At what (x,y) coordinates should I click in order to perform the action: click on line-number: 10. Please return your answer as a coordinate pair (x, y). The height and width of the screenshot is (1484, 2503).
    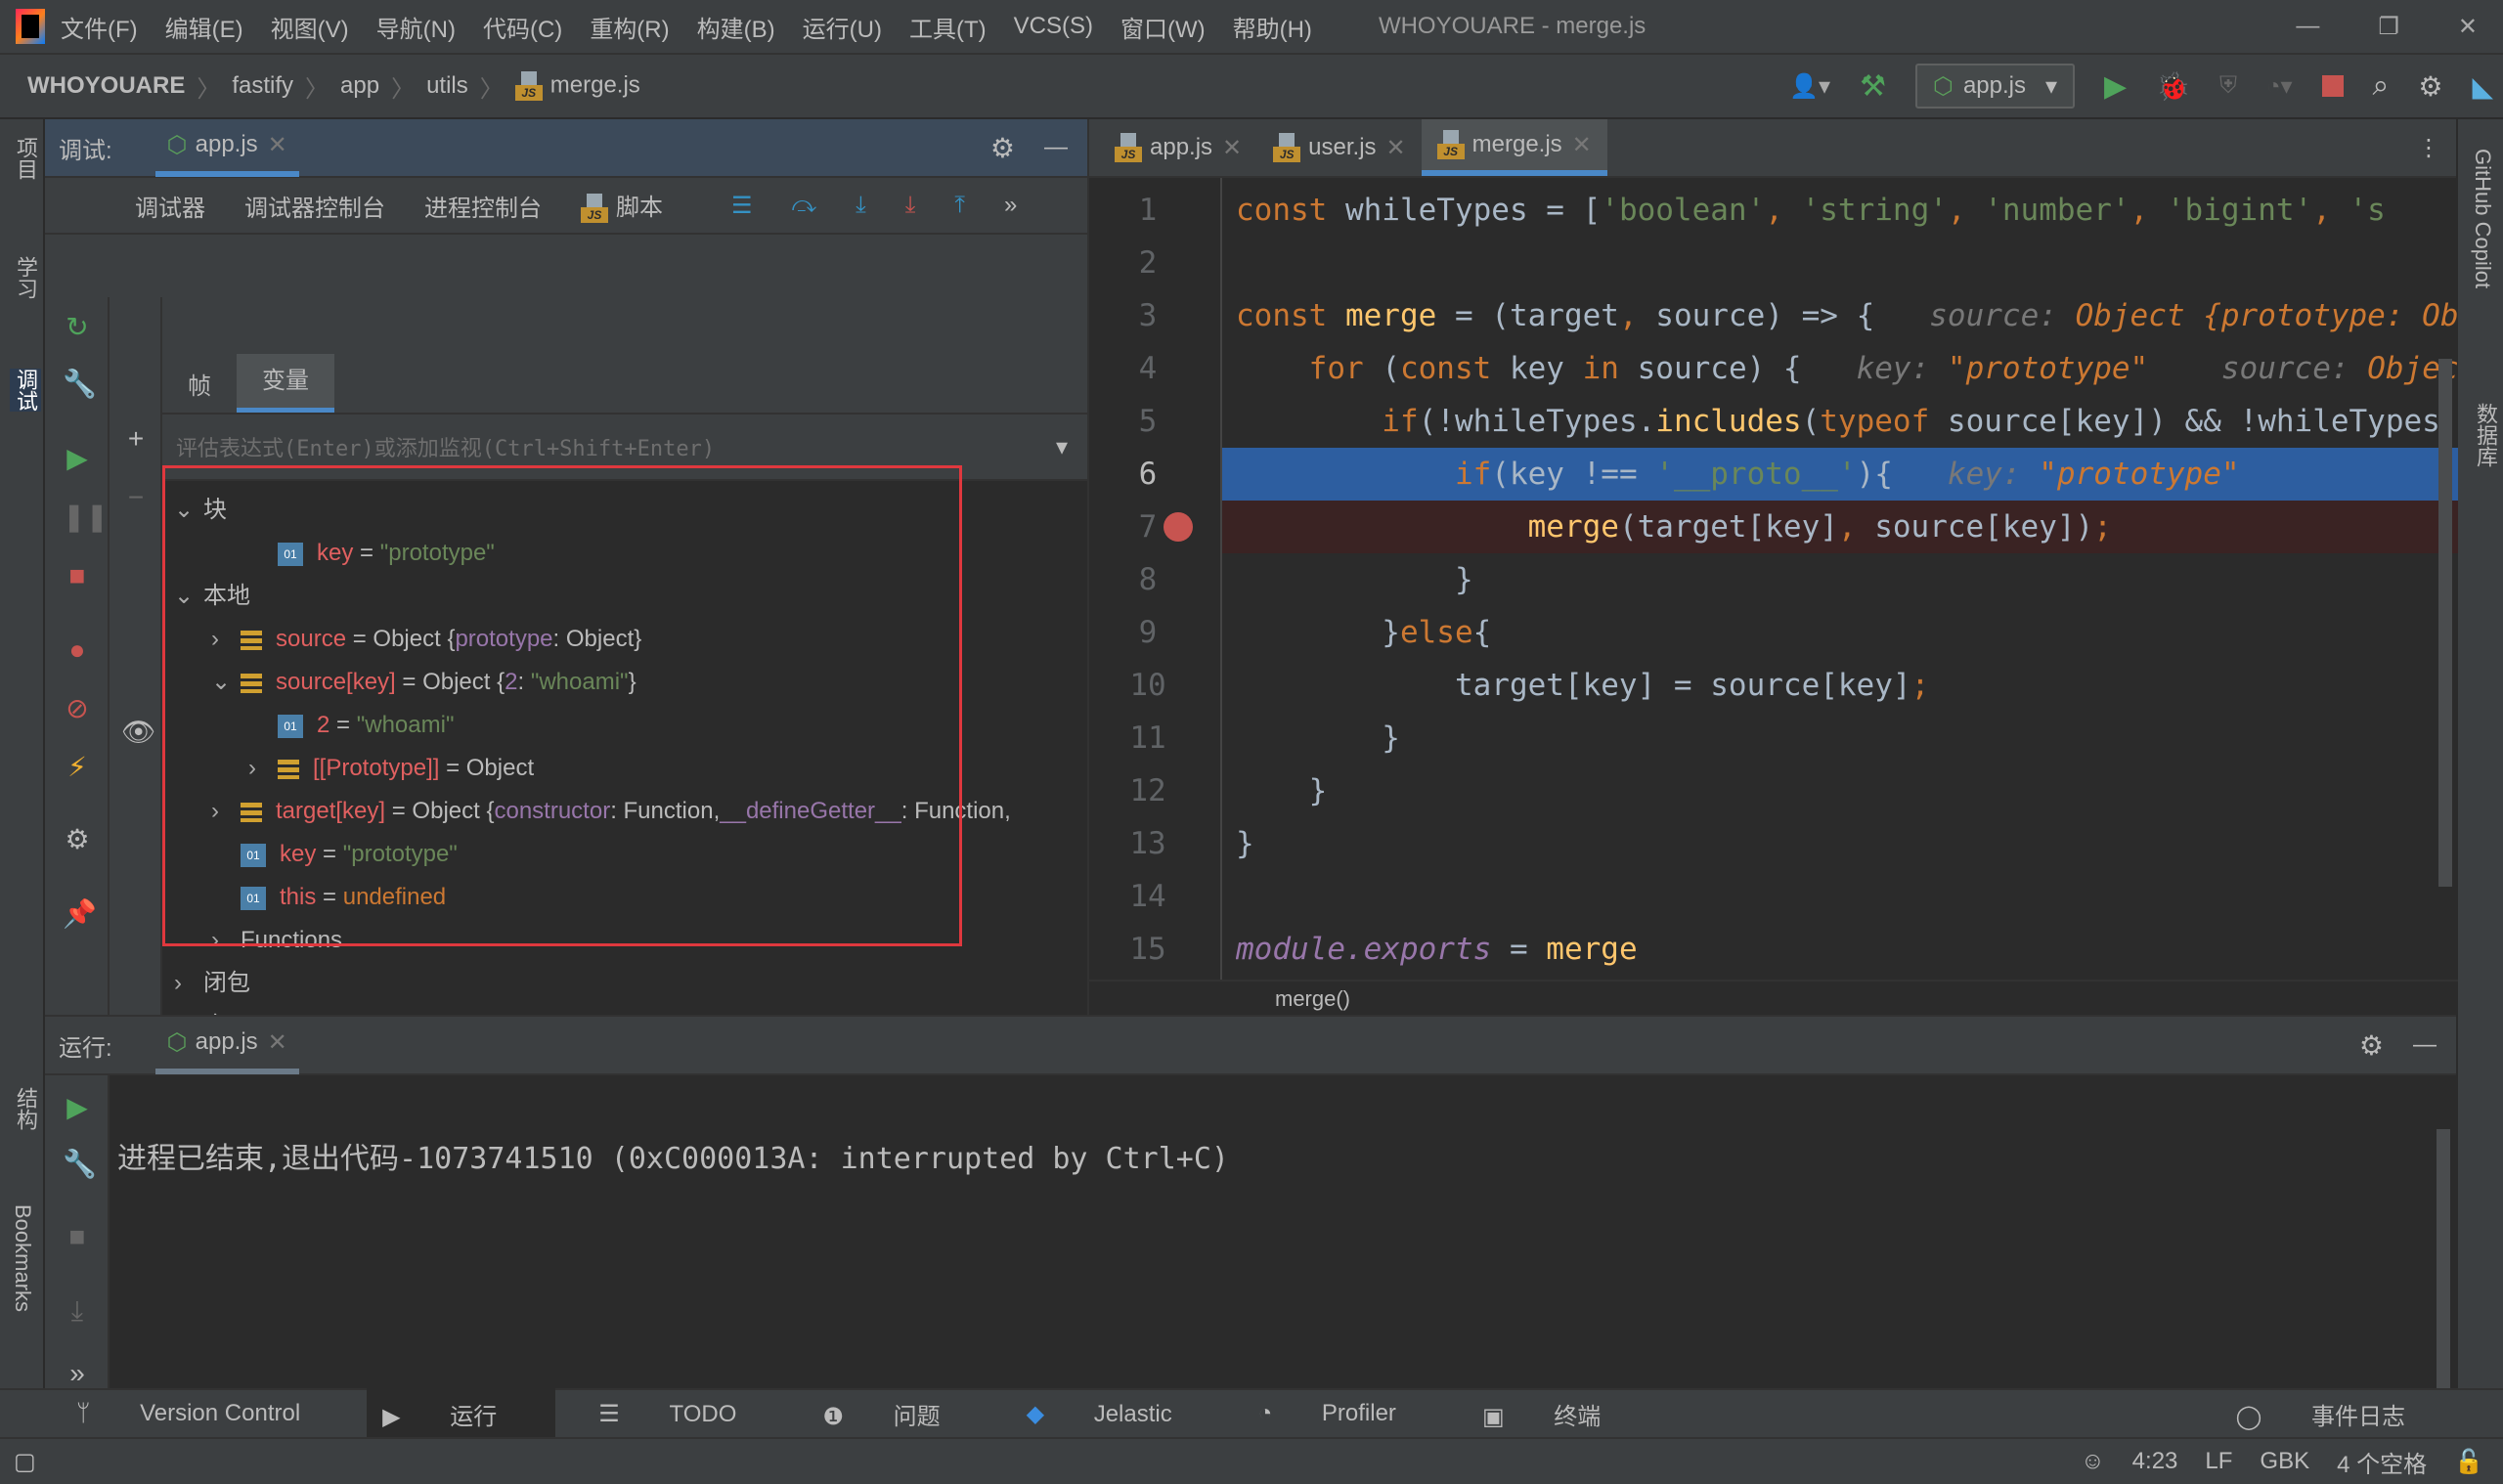
    Looking at the image, I should click on (1148, 685).